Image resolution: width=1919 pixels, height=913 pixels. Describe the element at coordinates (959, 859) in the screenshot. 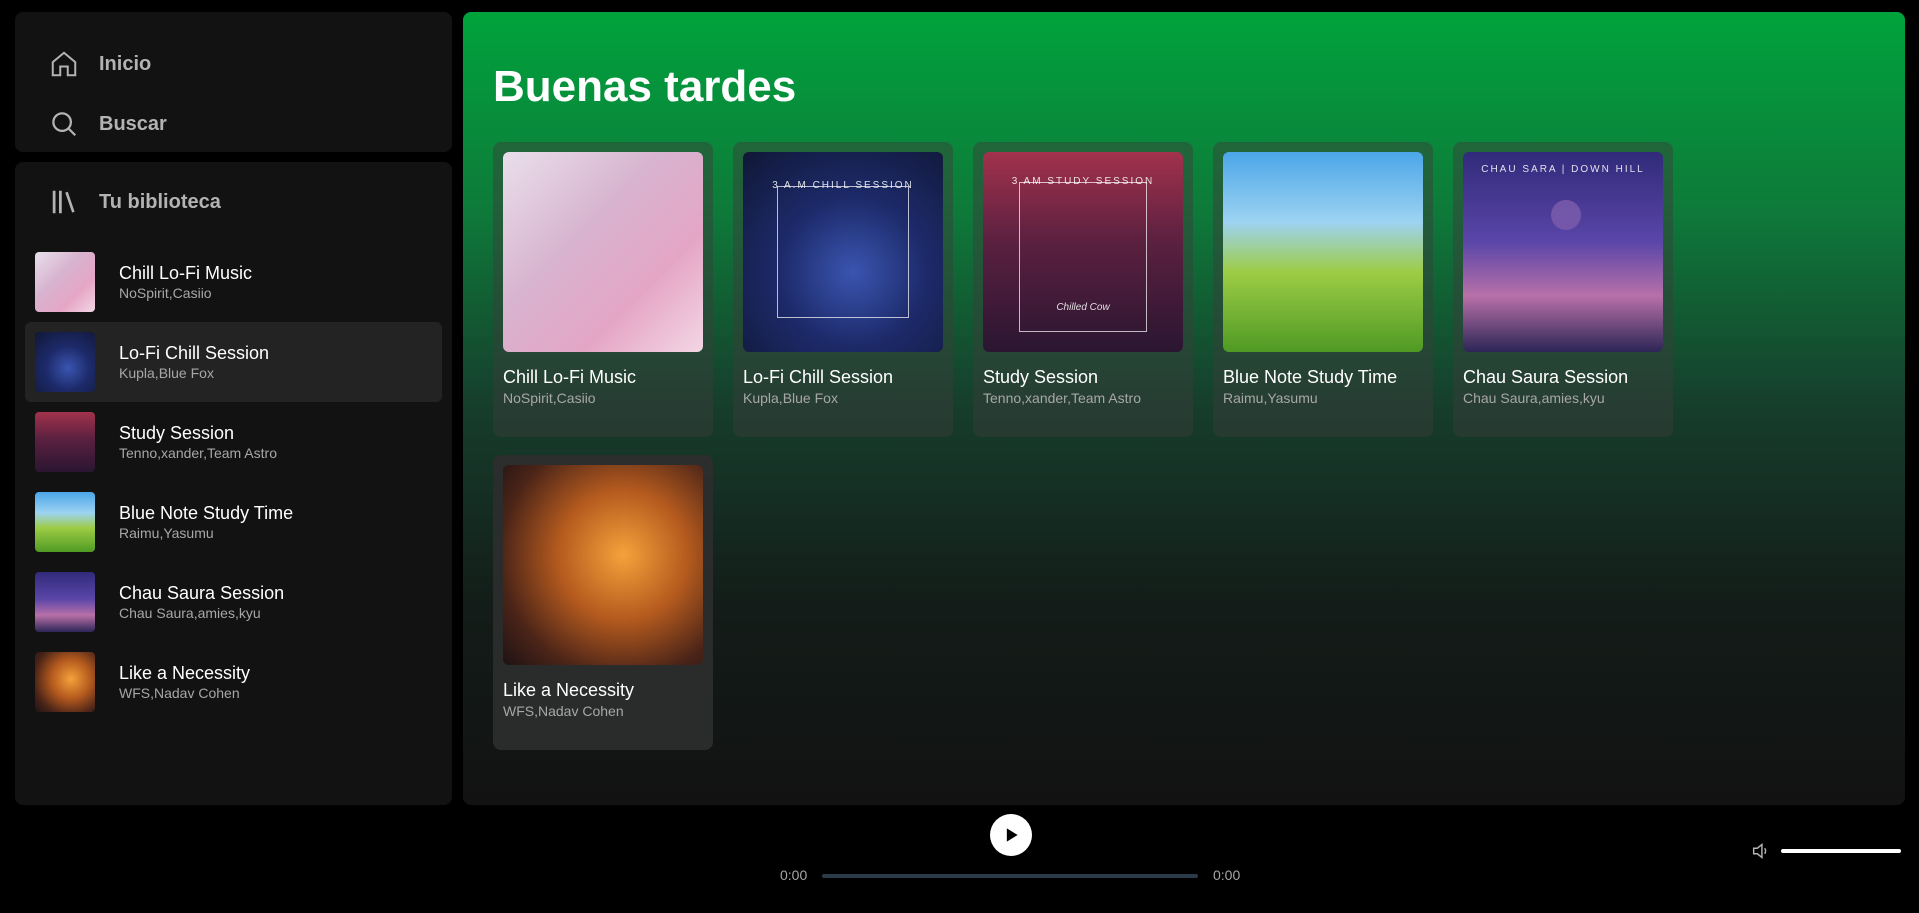

I see `player-bar: 0:00 0:00` at that location.